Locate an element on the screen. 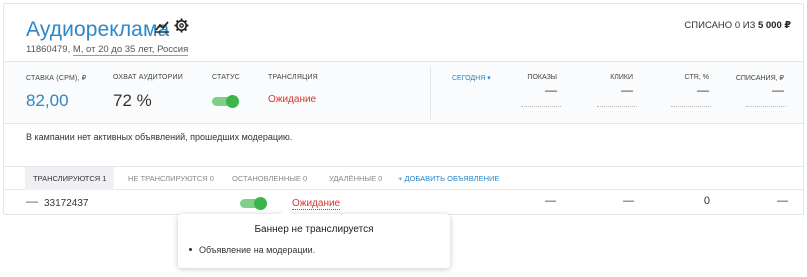 The width and height of the screenshot is (807, 277). broadcast-status: Ожидание is located at coordinates (292, 99).